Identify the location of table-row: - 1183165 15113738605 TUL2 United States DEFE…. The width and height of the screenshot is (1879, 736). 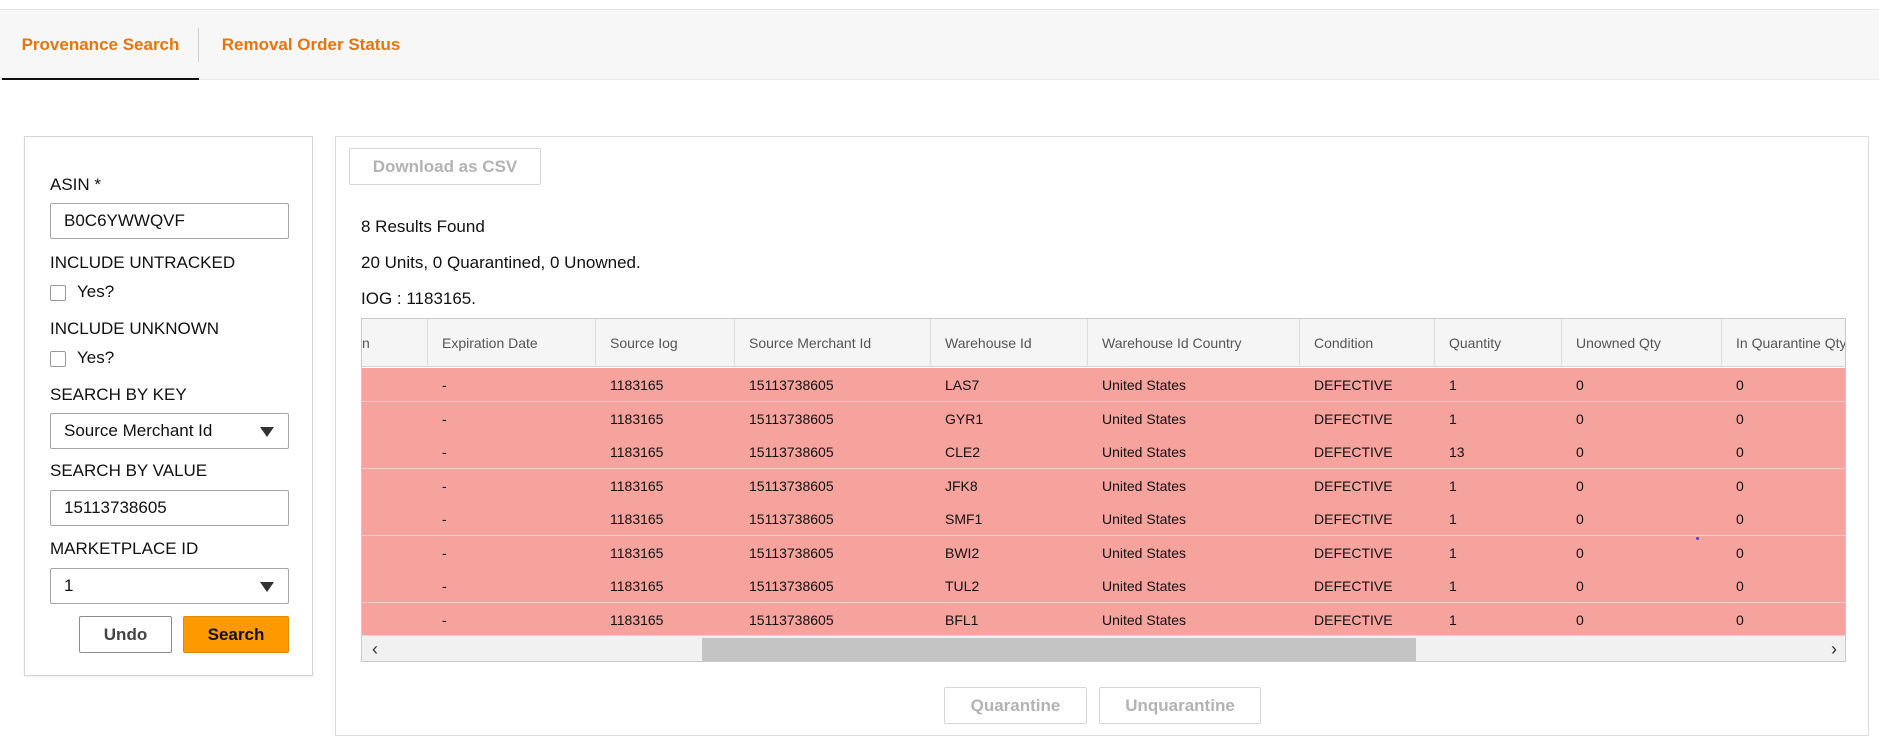
(1103, 586).